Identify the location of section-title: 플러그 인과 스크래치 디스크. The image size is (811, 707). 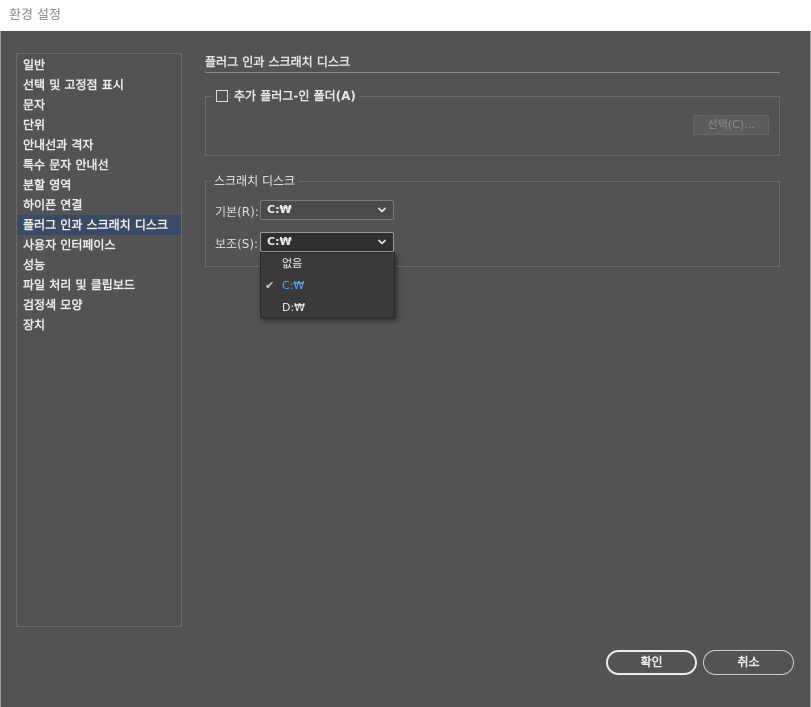
(278, 62).